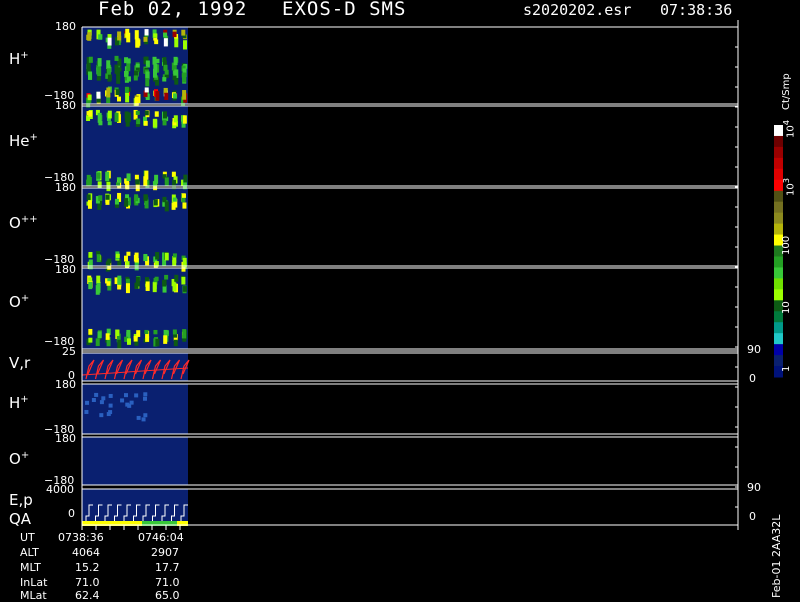 The width and height of the screenshot is (800, 602). I want to click on footer-value: 62.4, so click(87, 595).